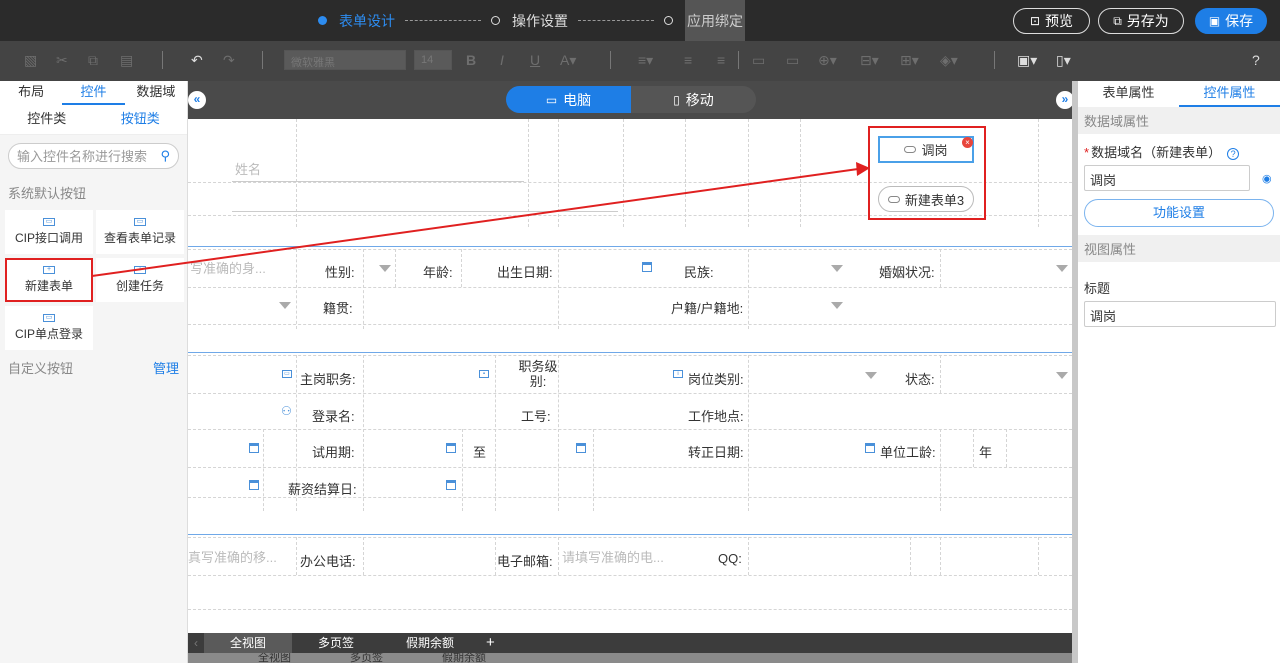  What do you see at coordinates (871, 375) in the screenshot?
I see `post-type-dropdown-icon` at bounding box center [871, 375].